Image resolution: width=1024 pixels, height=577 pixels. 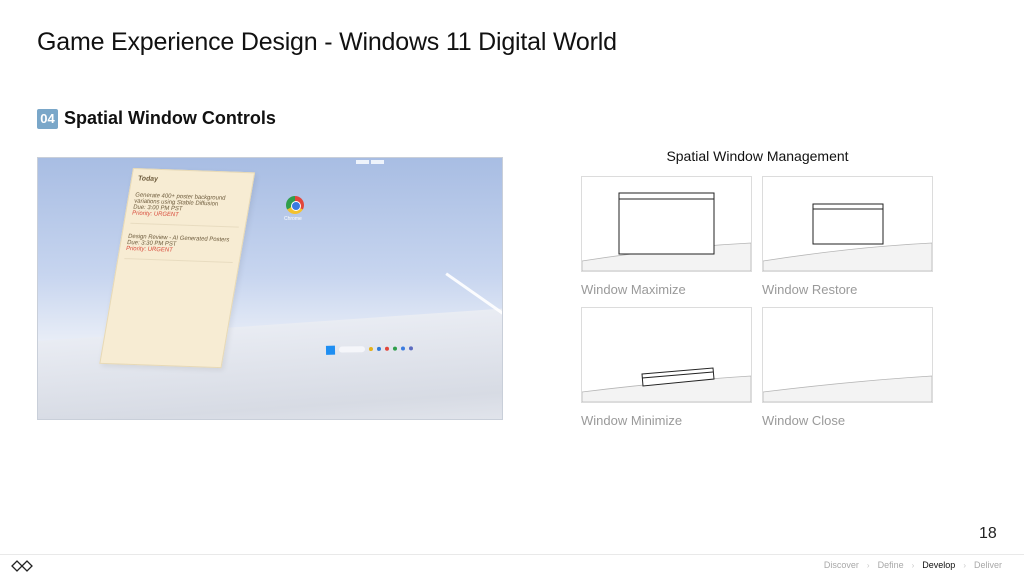 I want to click on process-nav: Discover › Define › Develop › Deliver, so click(x=913, y=565).